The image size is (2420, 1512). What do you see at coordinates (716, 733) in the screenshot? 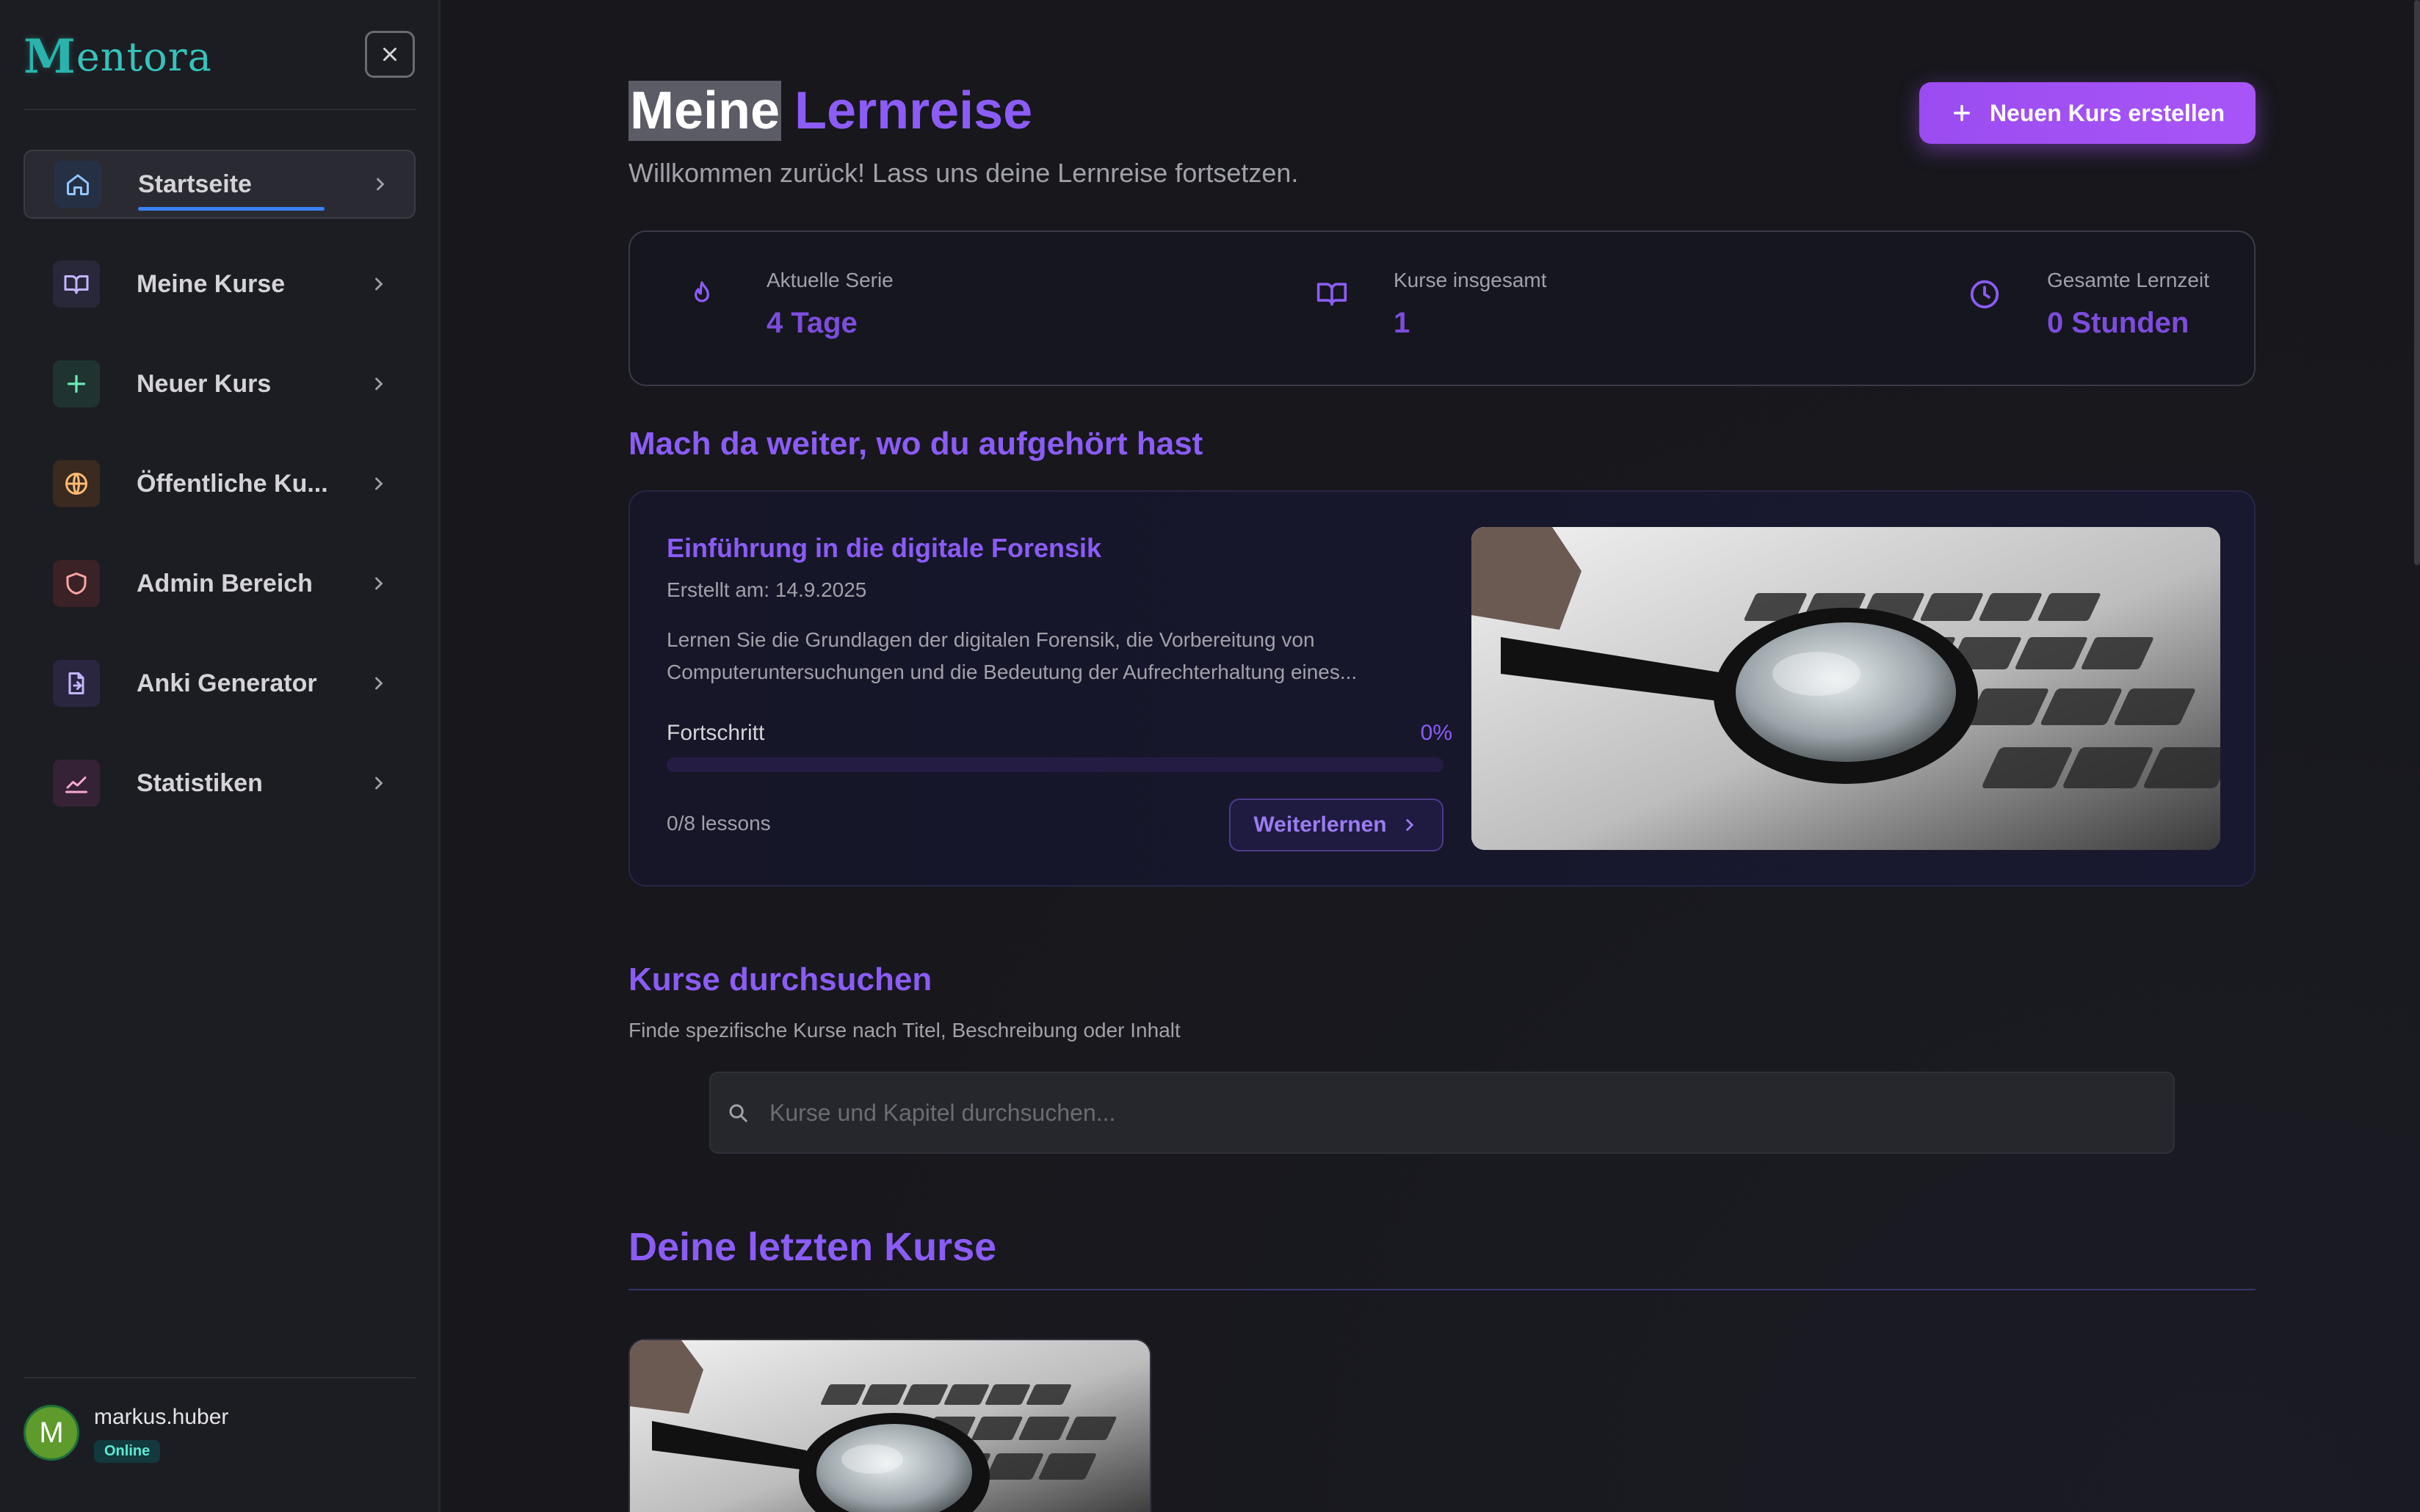
I see `progress-label: Fortschritt` at bounding box center [716, 733].